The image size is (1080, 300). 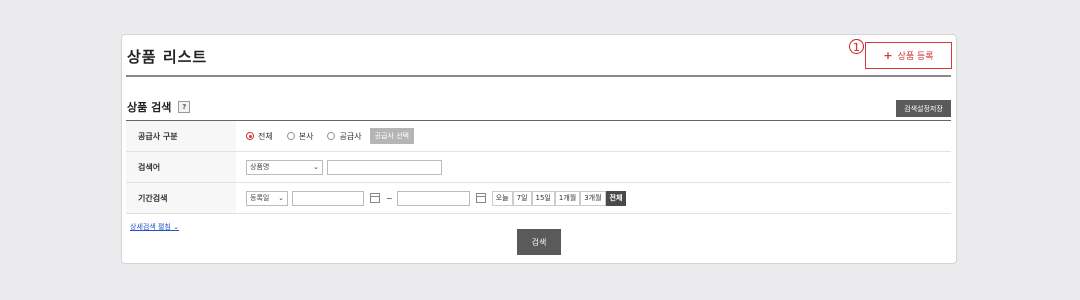 I want to click on advanced-search-toggle: 상세검색 펼침 ⌄, so click(x=154, y=227).